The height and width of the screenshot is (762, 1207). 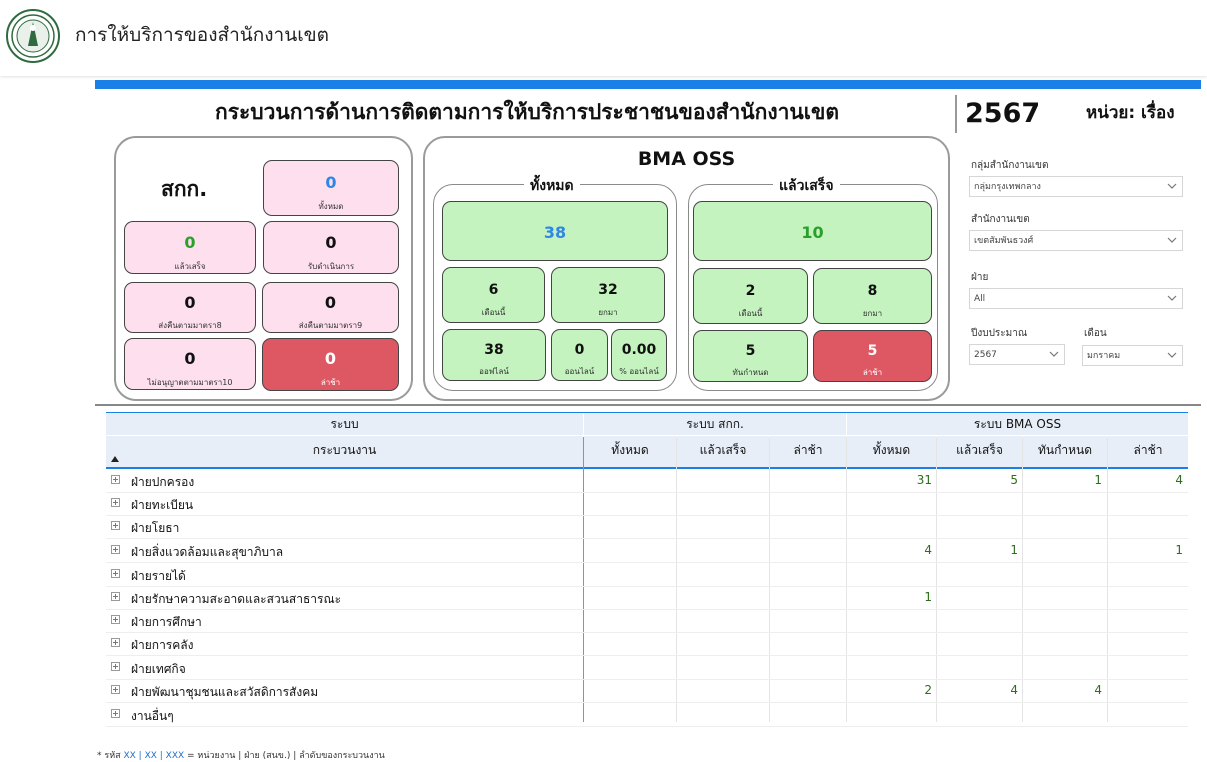 I want to click on th-col-skk-total: ทั้งหมด, so click(x=630, y=452).